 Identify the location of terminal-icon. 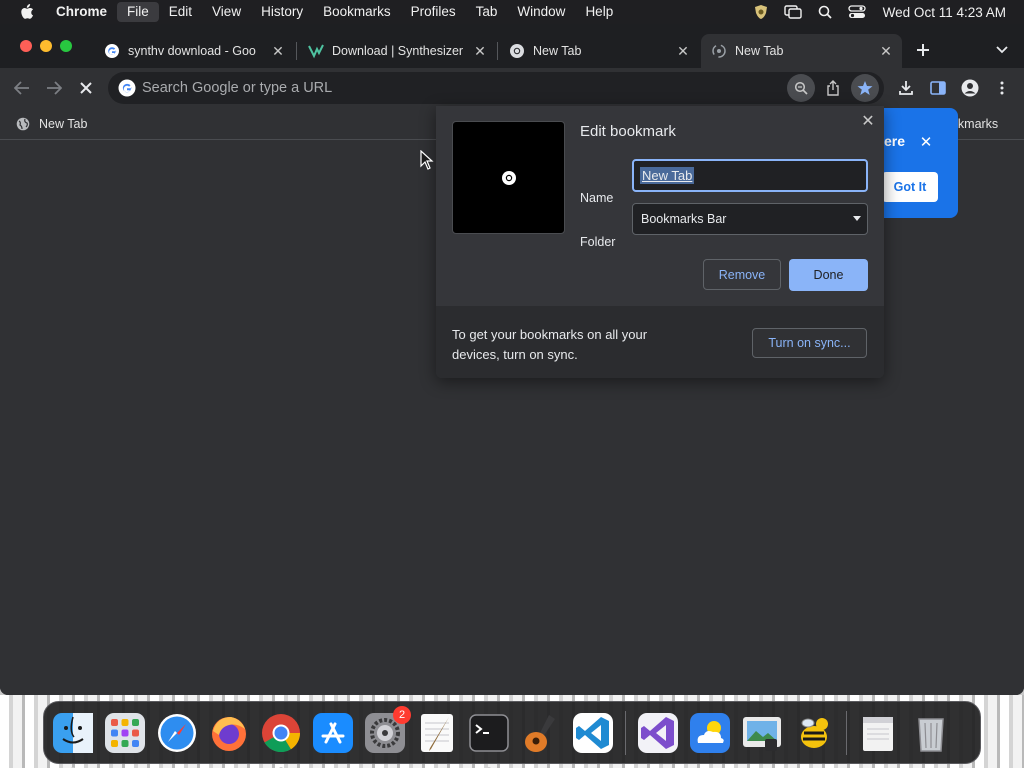
(489, 739).